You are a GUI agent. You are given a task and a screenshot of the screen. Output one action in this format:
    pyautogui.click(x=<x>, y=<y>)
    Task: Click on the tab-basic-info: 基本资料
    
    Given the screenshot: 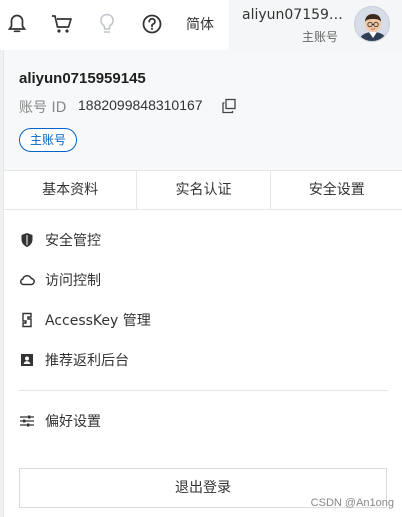 What is the action you would take?
    pyautogui.click(x=71, y=190)
    